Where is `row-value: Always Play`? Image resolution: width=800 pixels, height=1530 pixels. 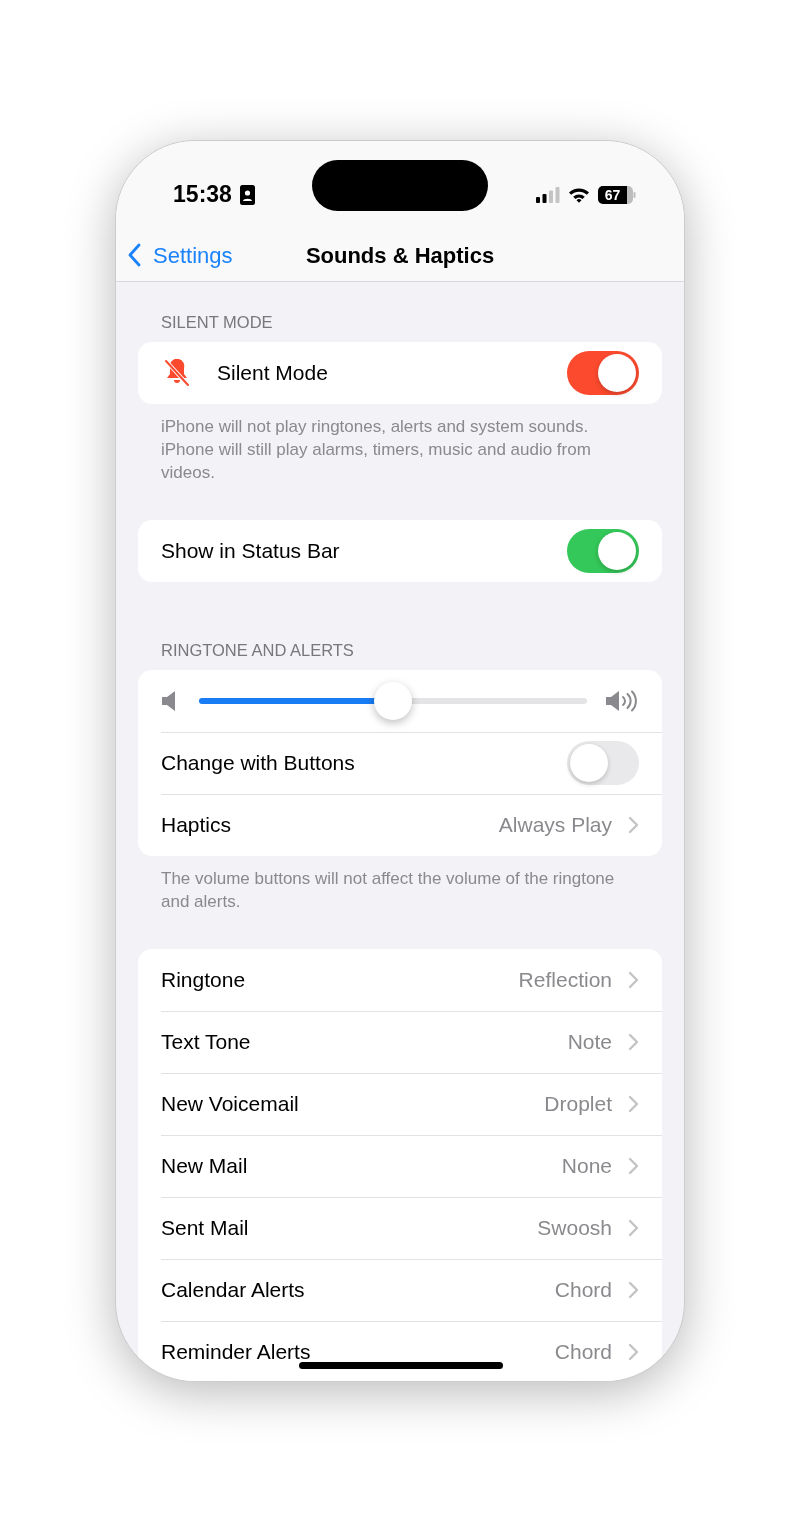 row-value: Always Play is located at coordinates (555, 825).